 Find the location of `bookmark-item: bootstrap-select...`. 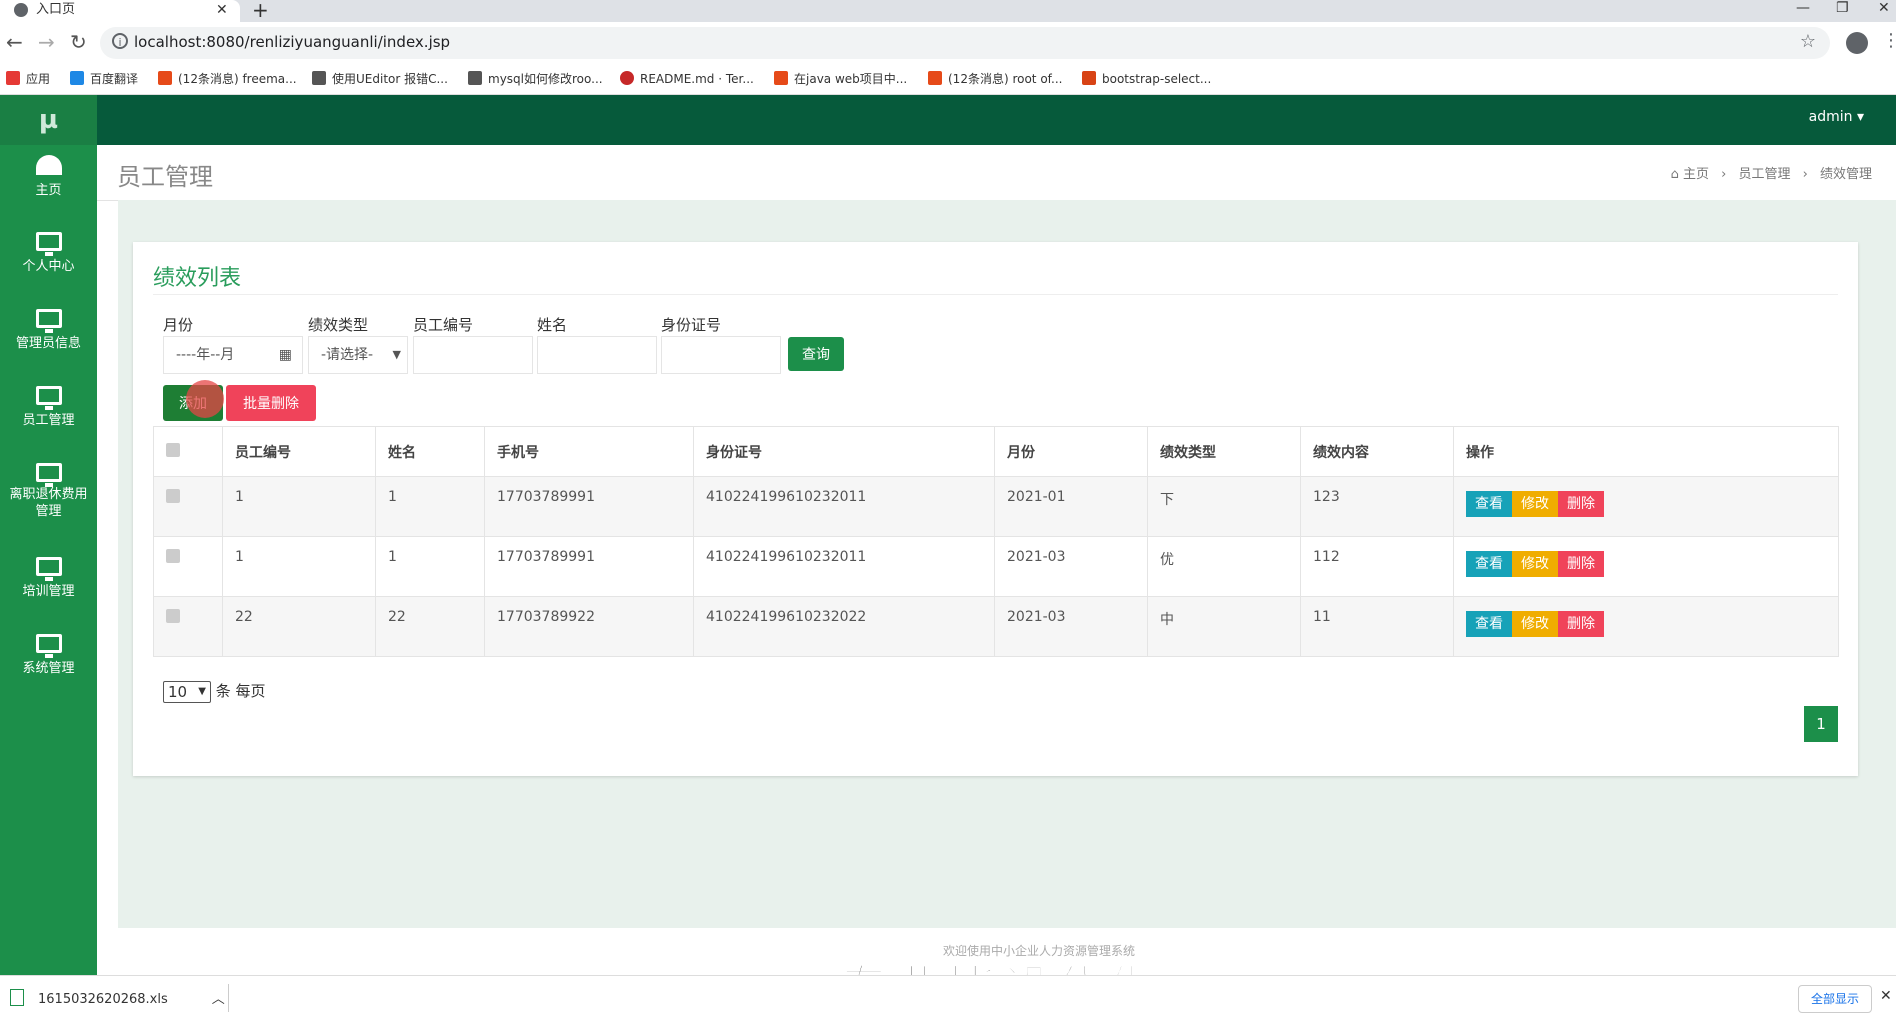

bookmark-item: bootstrap-select... is located at coordinates (1146, 79).